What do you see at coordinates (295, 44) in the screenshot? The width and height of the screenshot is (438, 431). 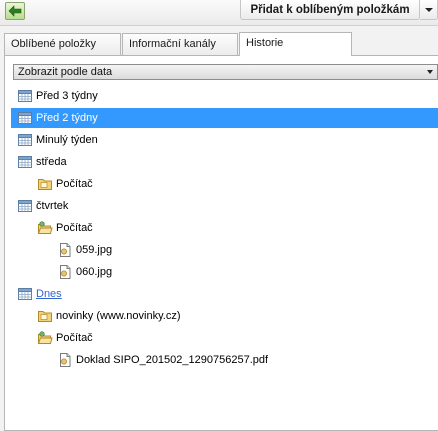 I see `tab-history: Historie` at bounding box center [295, 44].